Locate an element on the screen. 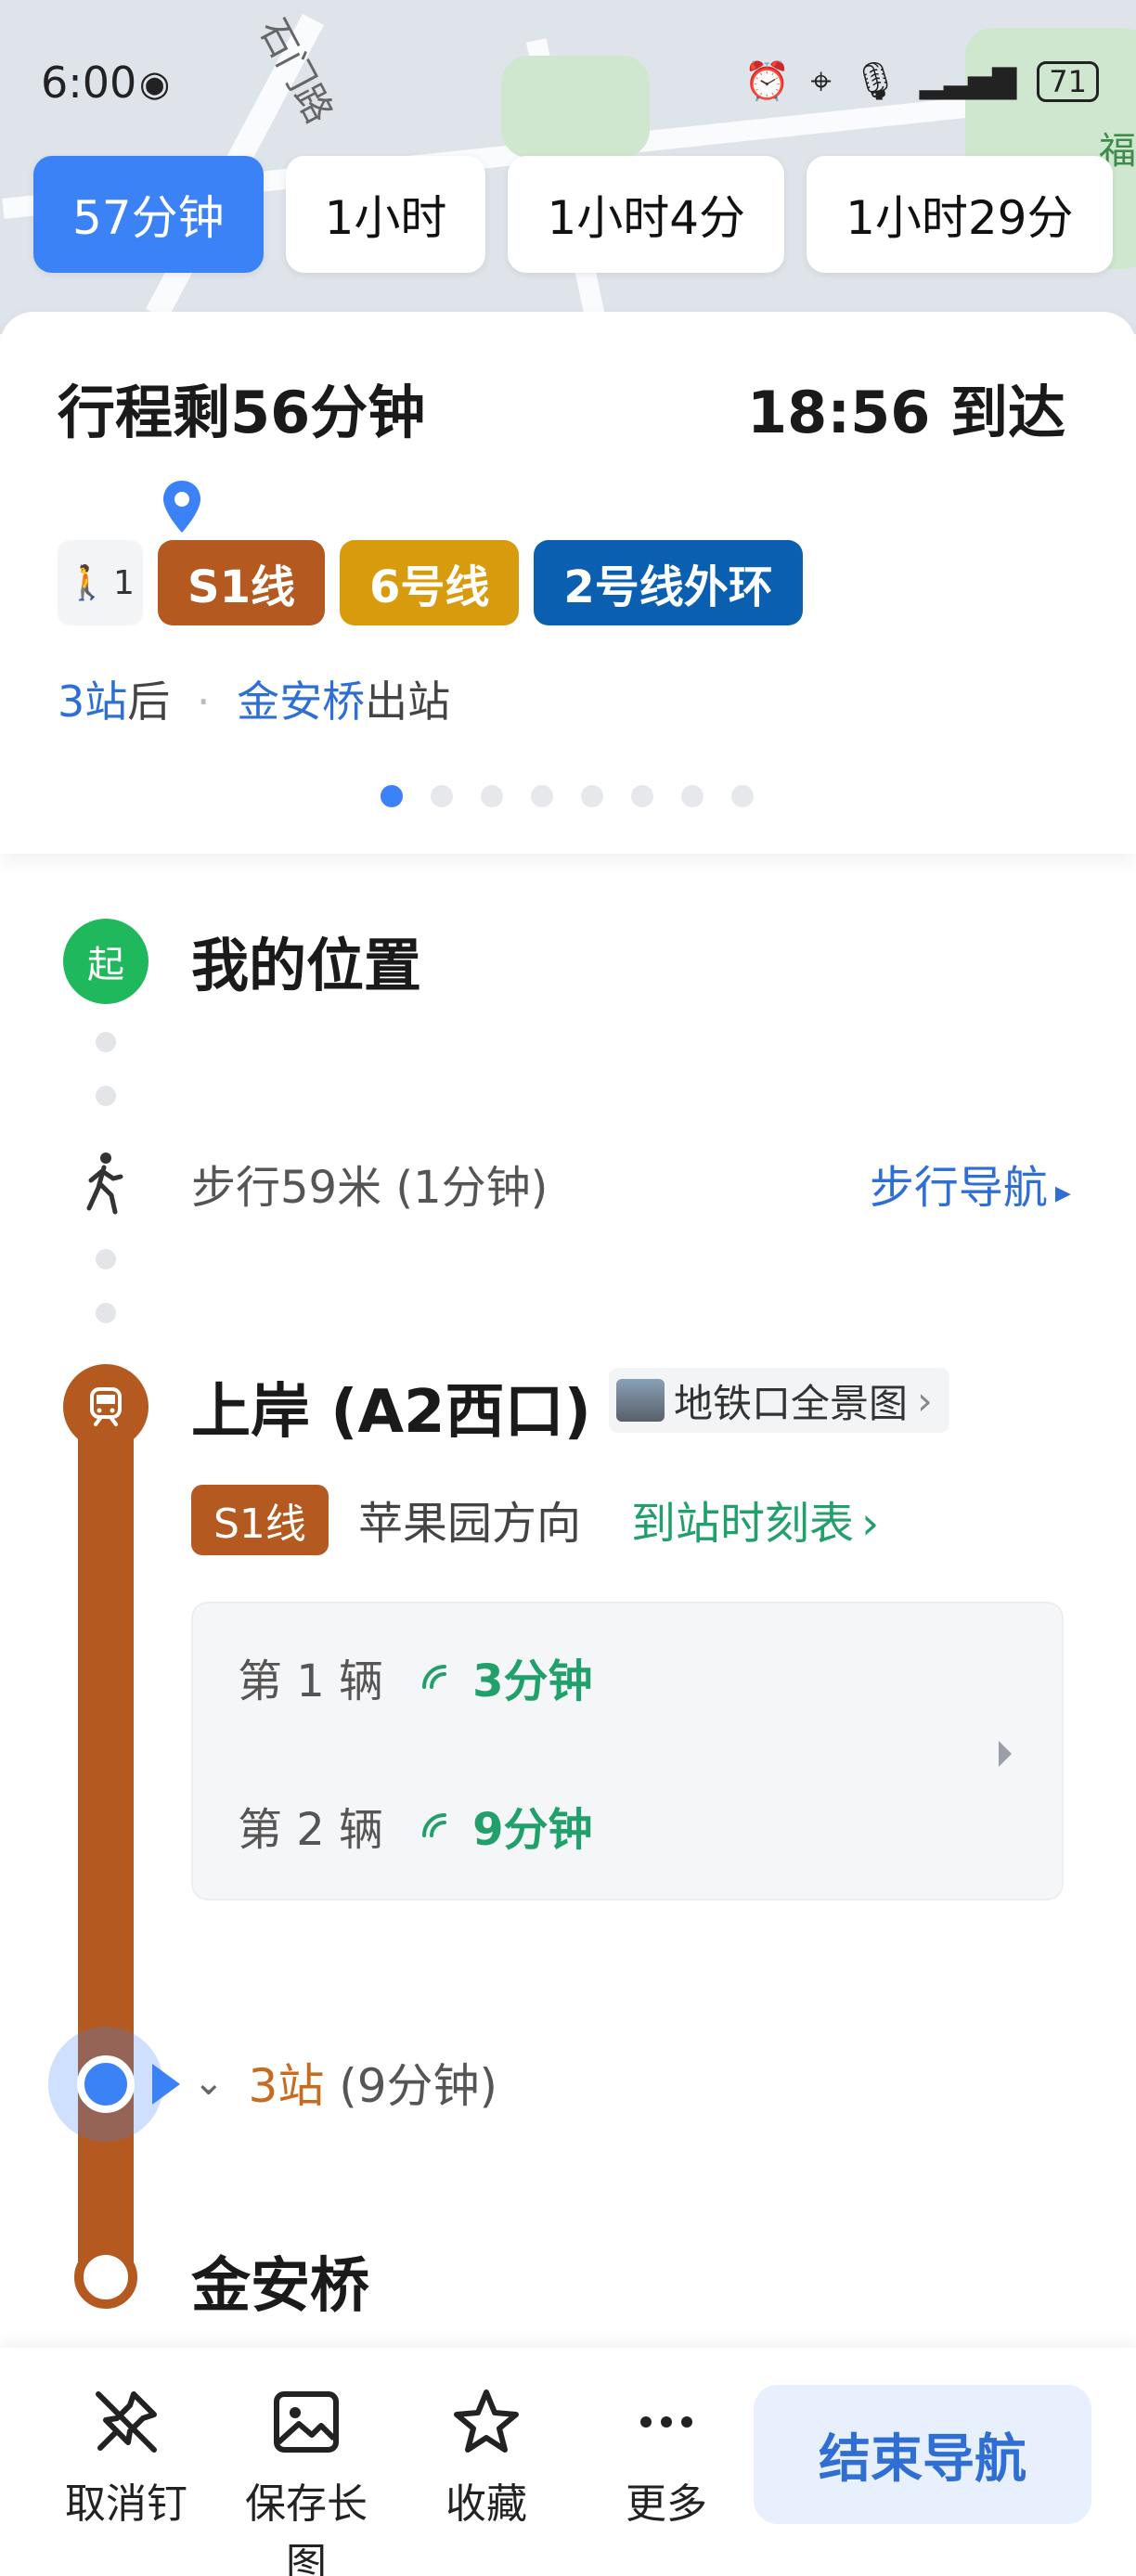 Image resolution: width=1136 pixels, height=2576 pixels. battery-icon: 71 is located at coordinates (1068, 81).